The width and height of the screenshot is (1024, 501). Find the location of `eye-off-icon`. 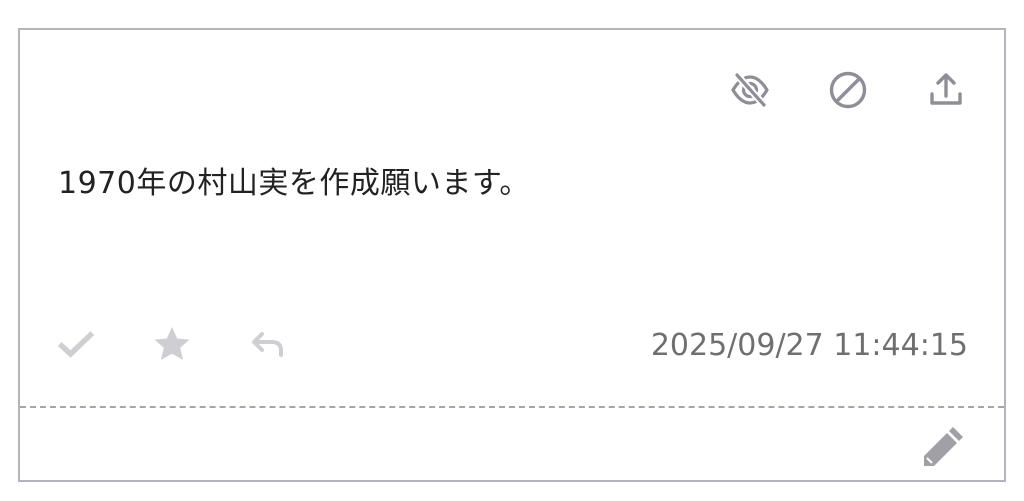

eye-off-icon is located at coordinates (750, 90).